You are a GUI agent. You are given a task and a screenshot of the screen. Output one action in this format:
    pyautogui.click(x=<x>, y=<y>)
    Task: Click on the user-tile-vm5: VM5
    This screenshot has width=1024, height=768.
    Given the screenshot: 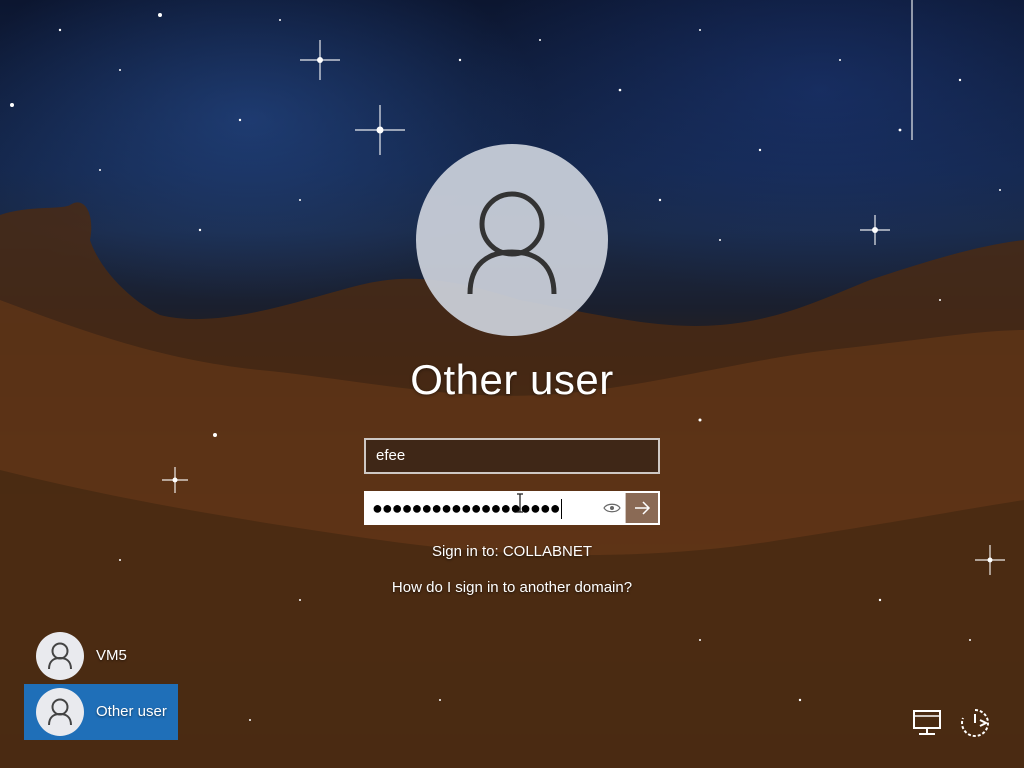 What is the action you would take?
    pyautogui.click(x=101, y=656)
    